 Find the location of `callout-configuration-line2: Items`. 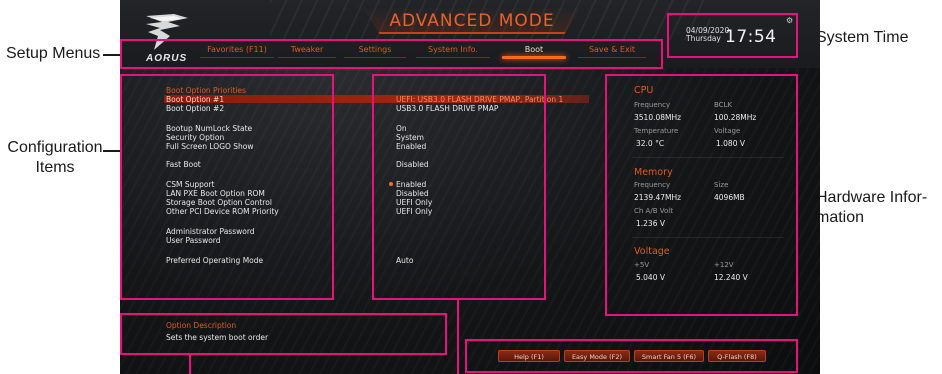

callout-configuration-line2: Items is located at coordinates (55, 167).